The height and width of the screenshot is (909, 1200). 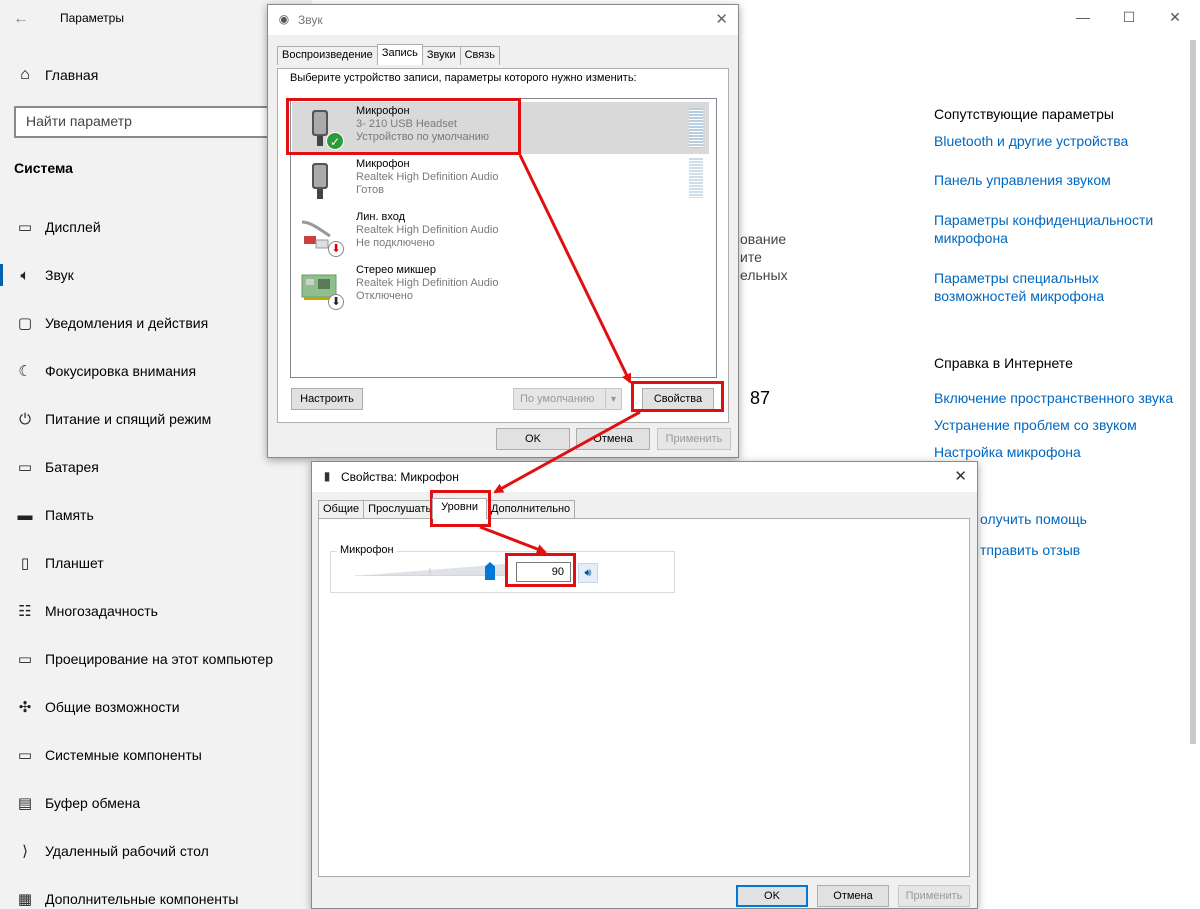 I want to click on sidebar-item-notifications: ▢ Уведомления и действия, so click(x=111, y=323).